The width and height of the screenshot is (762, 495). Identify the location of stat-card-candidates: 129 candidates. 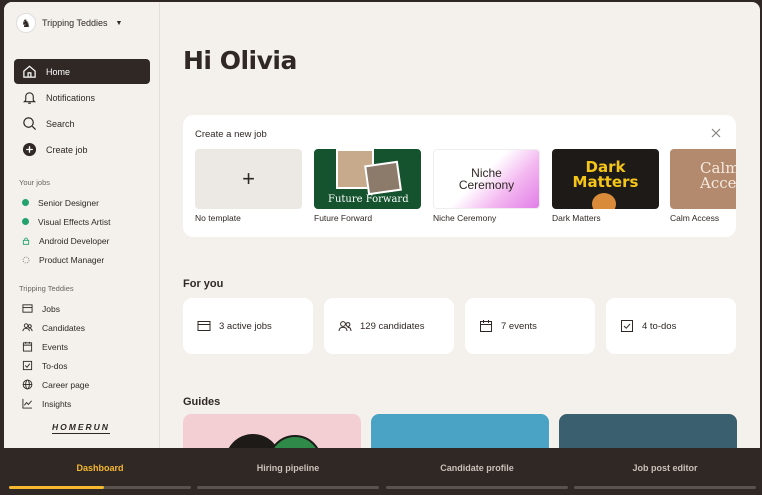
(389, 326).